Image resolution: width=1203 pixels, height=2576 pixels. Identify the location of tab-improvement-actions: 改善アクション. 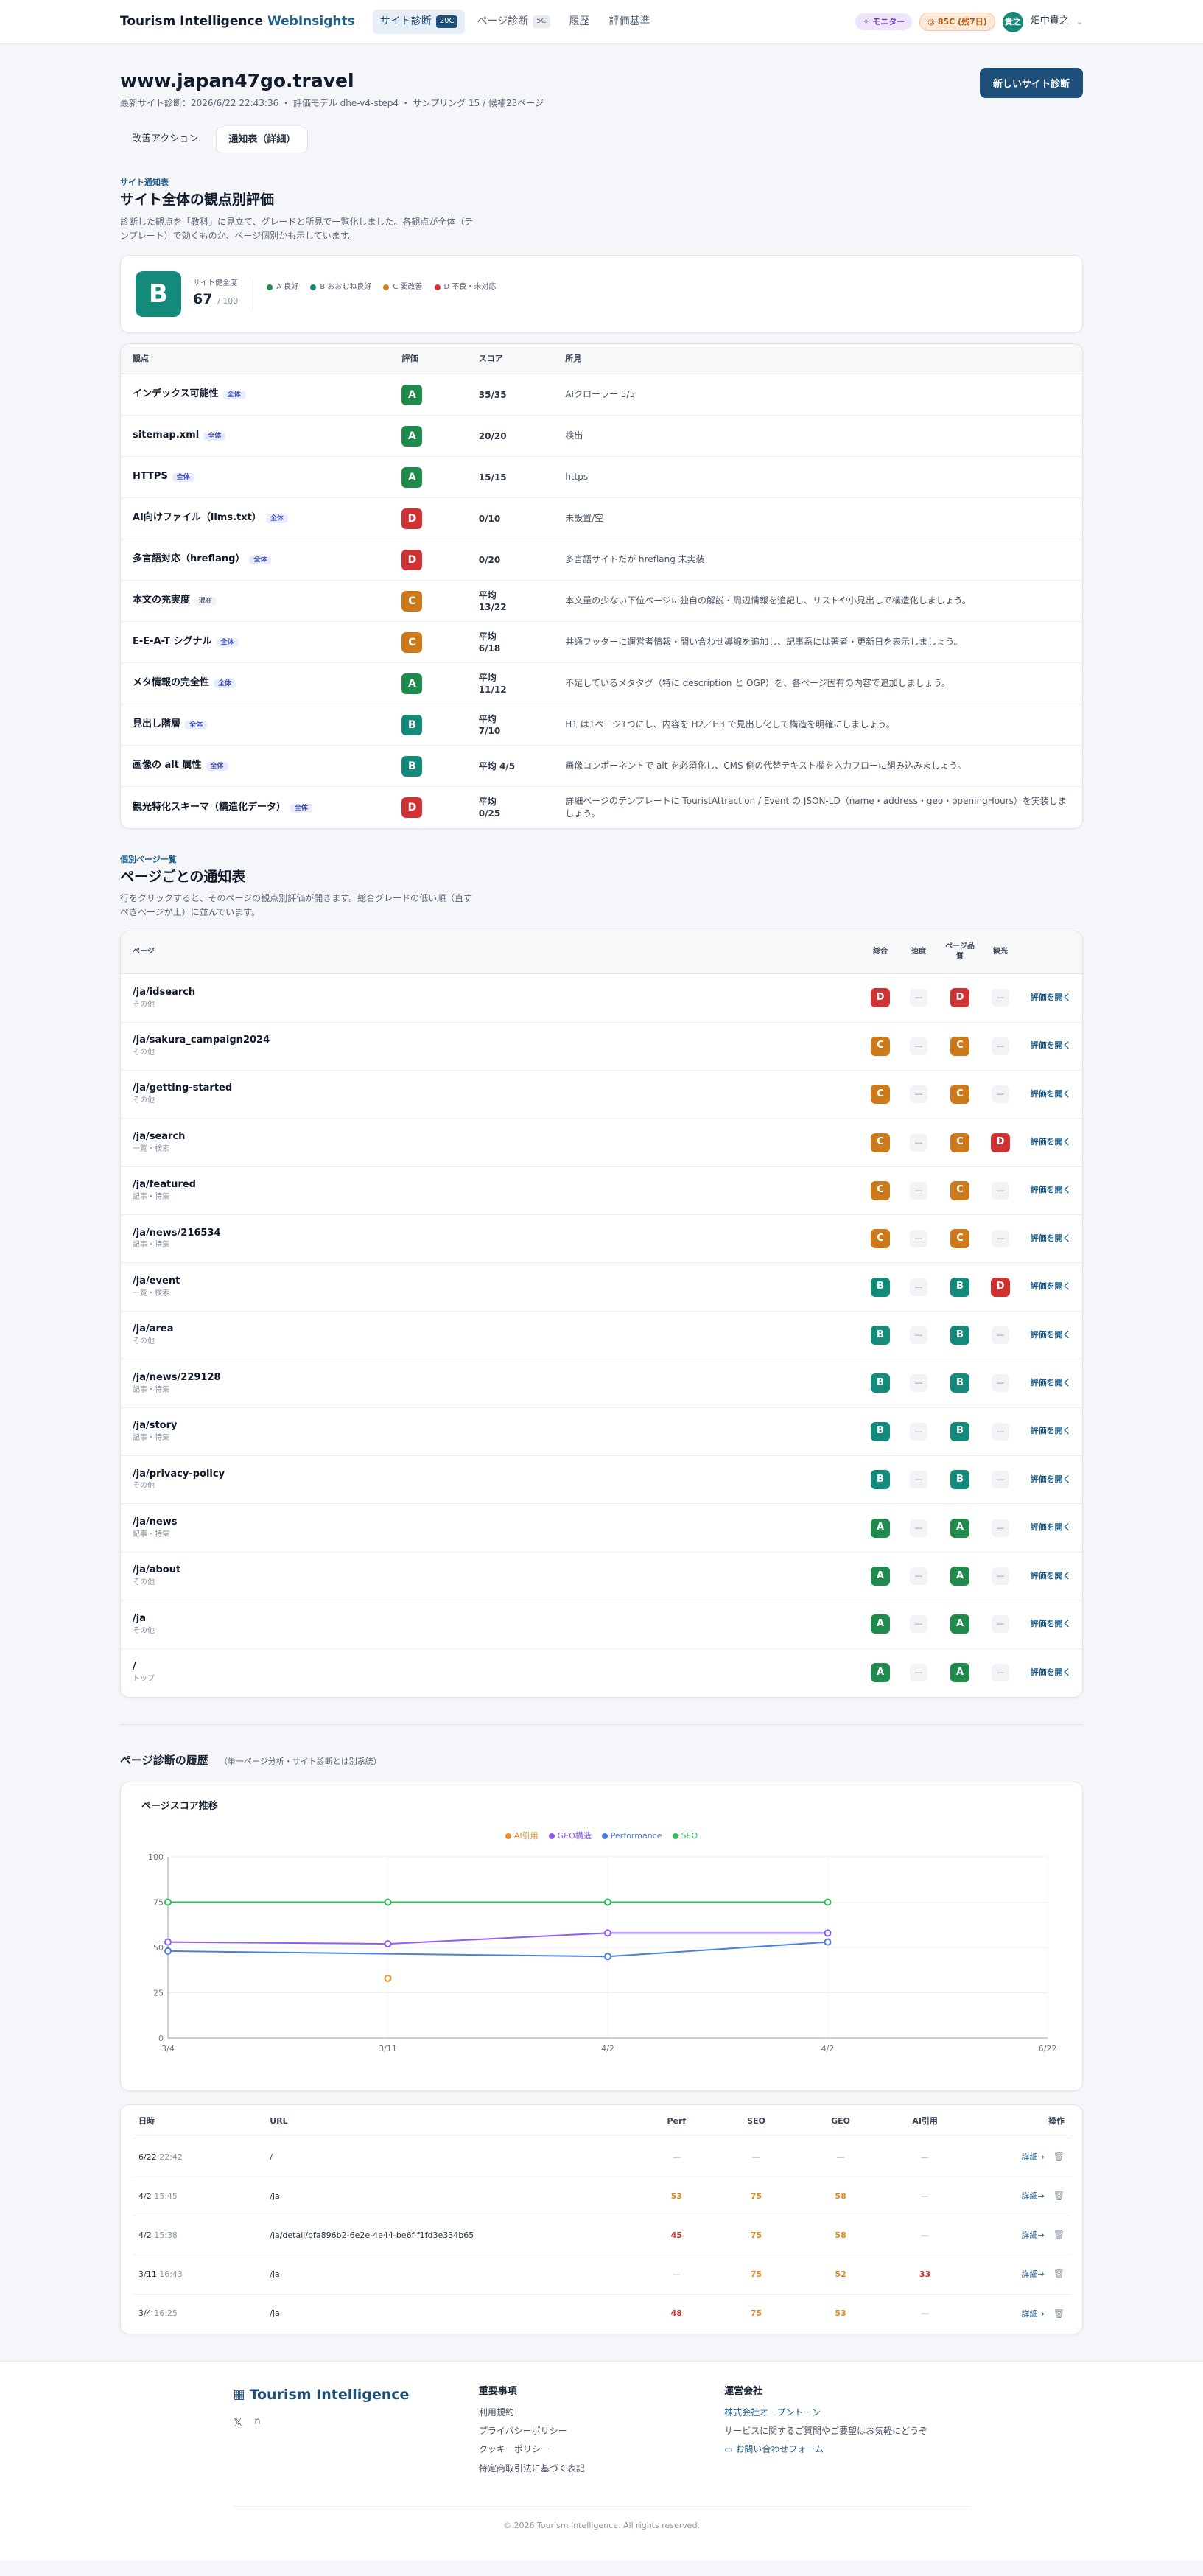
(165, 140).